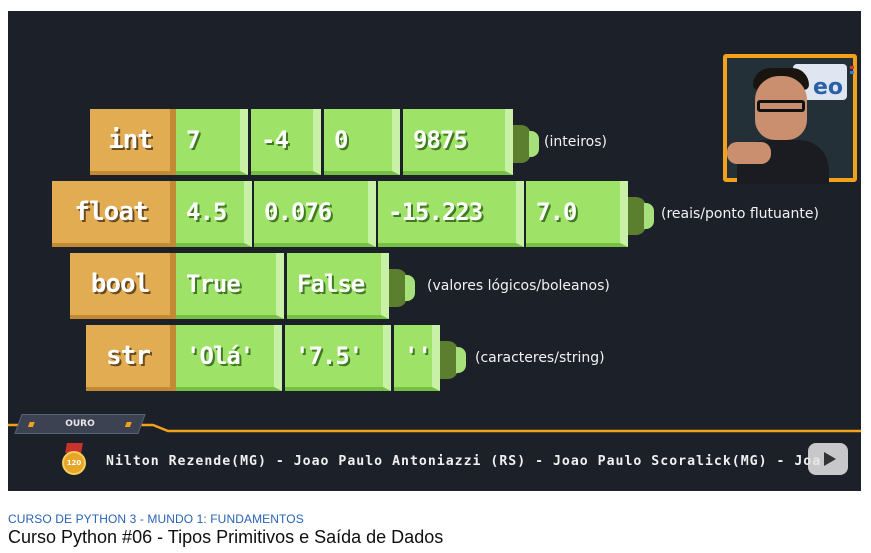  I want to click on corner-decoration, so click(853, 73).